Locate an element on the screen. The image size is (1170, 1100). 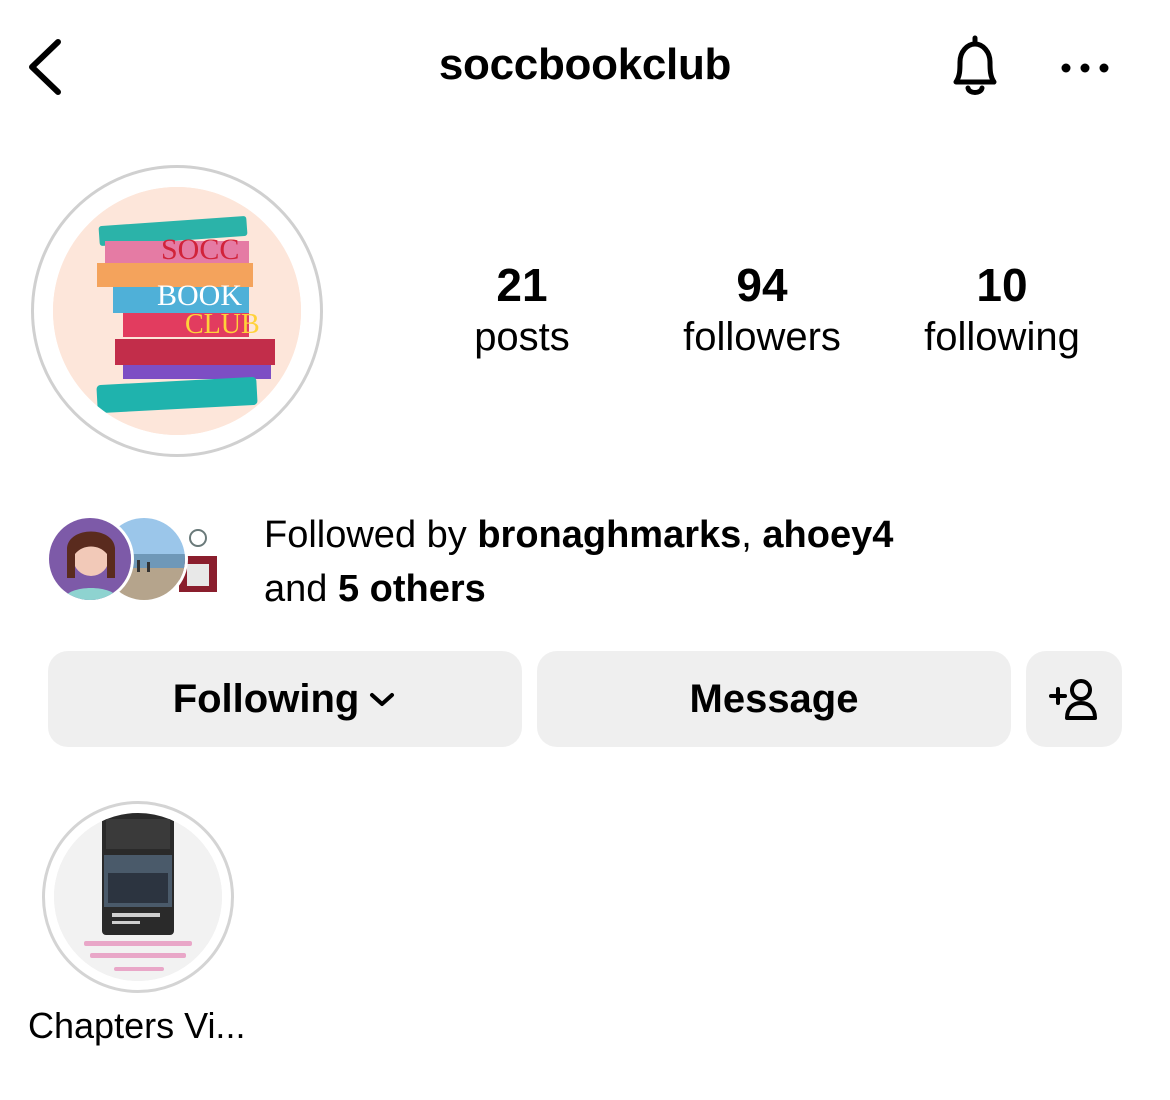
mutual-others-count: 5 others is located at coordinates (412, 589).